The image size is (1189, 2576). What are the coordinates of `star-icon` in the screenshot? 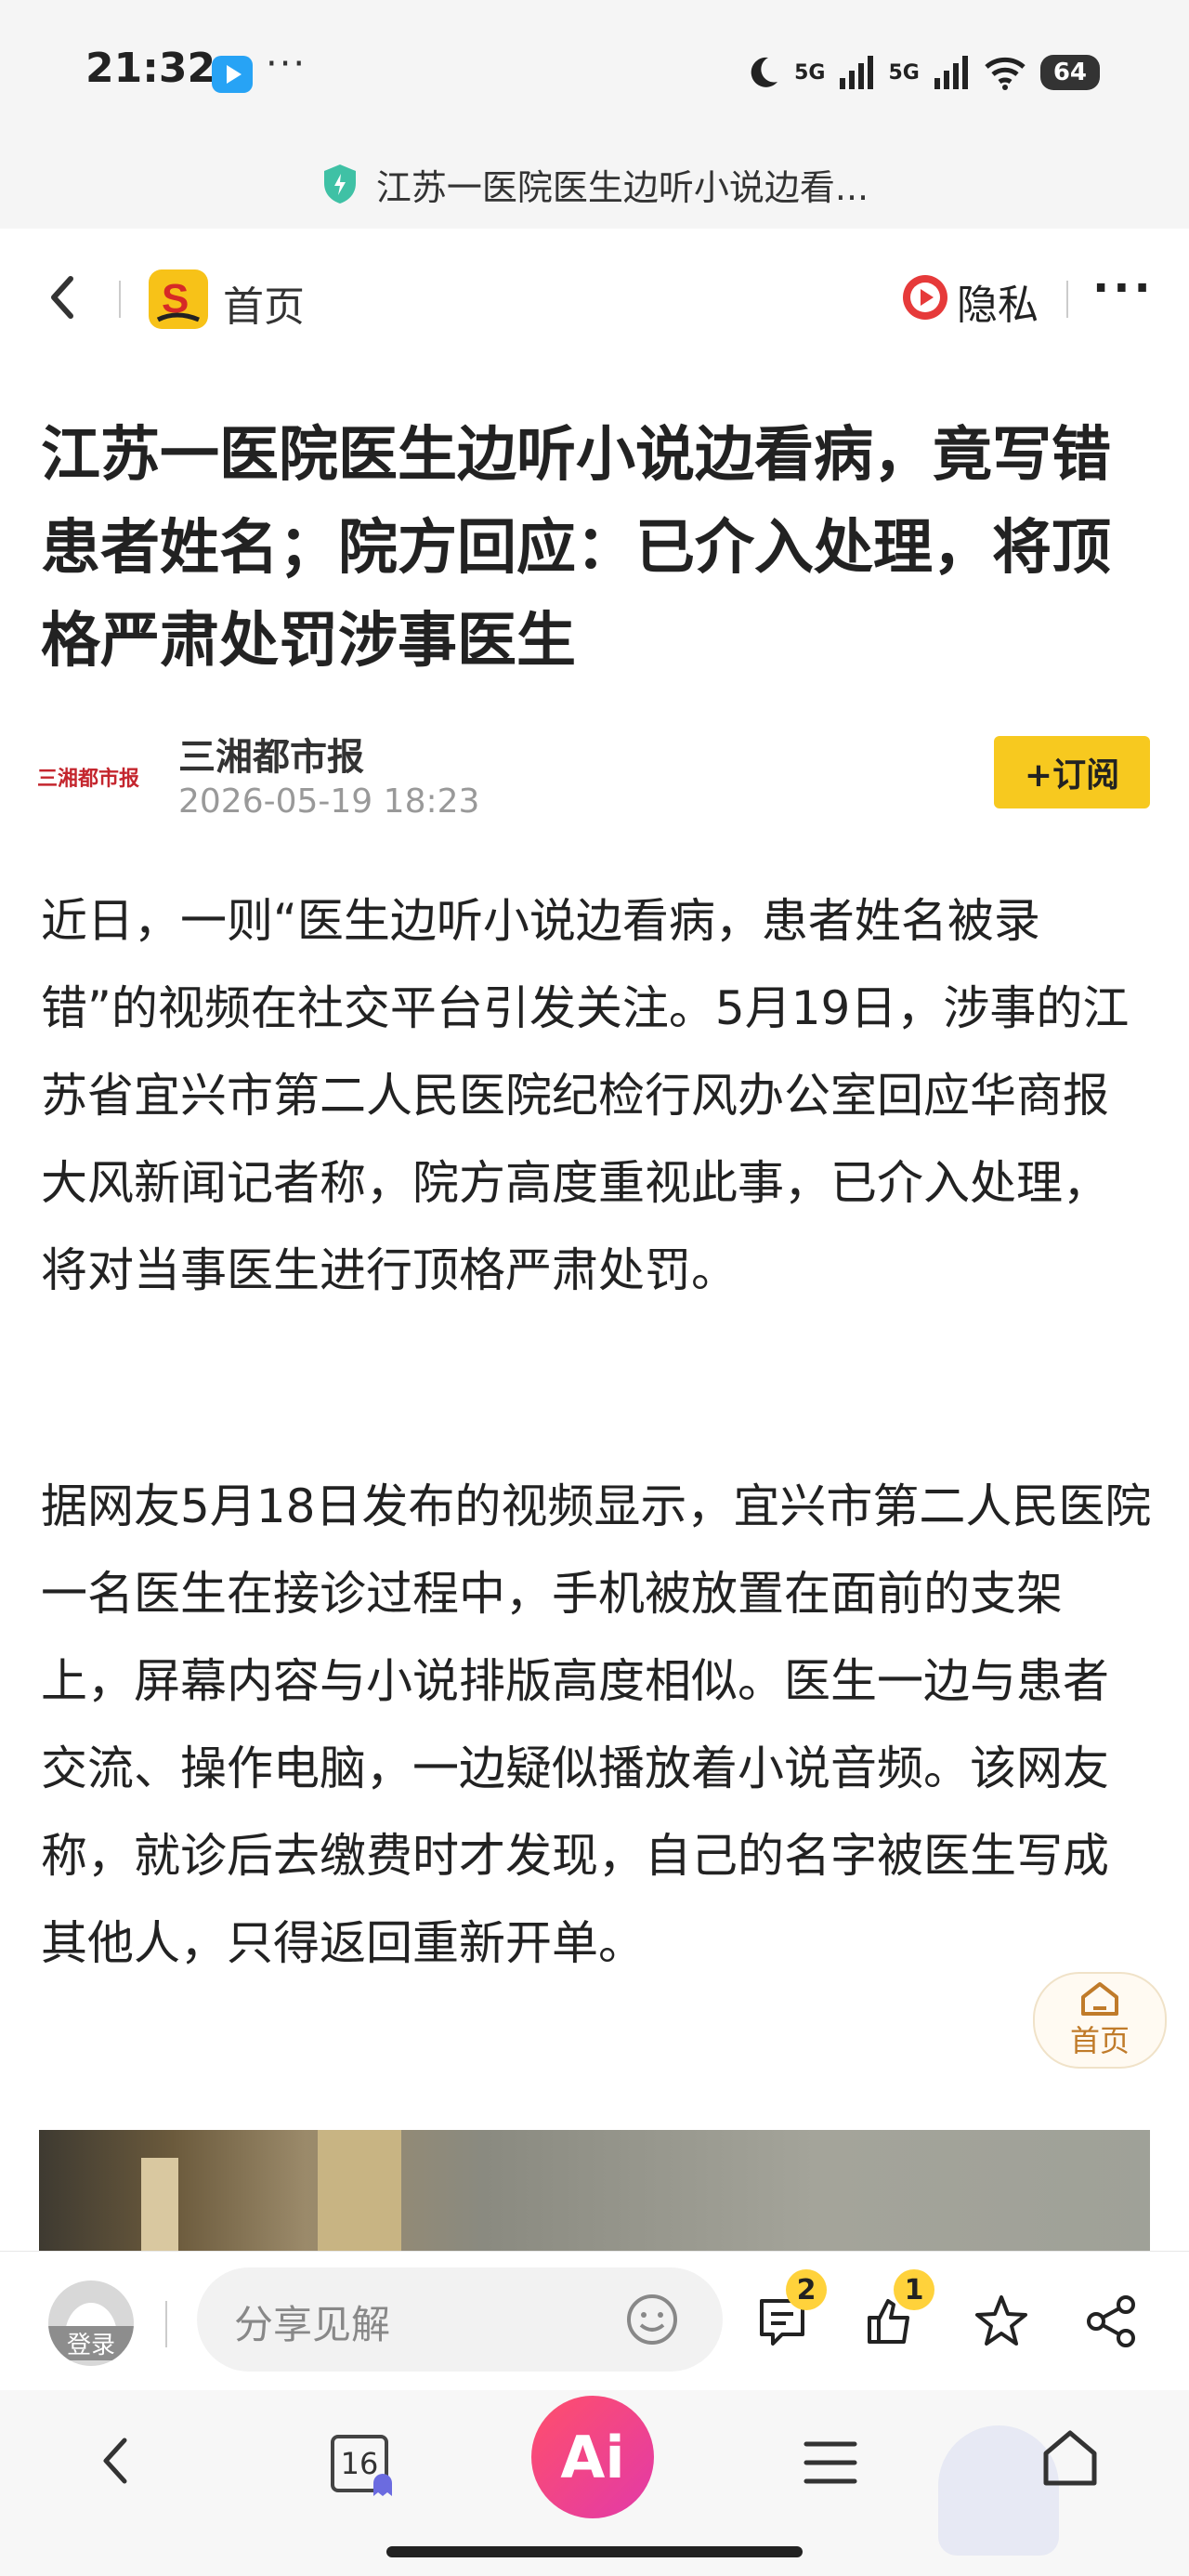 It's located at (1002, 2321).